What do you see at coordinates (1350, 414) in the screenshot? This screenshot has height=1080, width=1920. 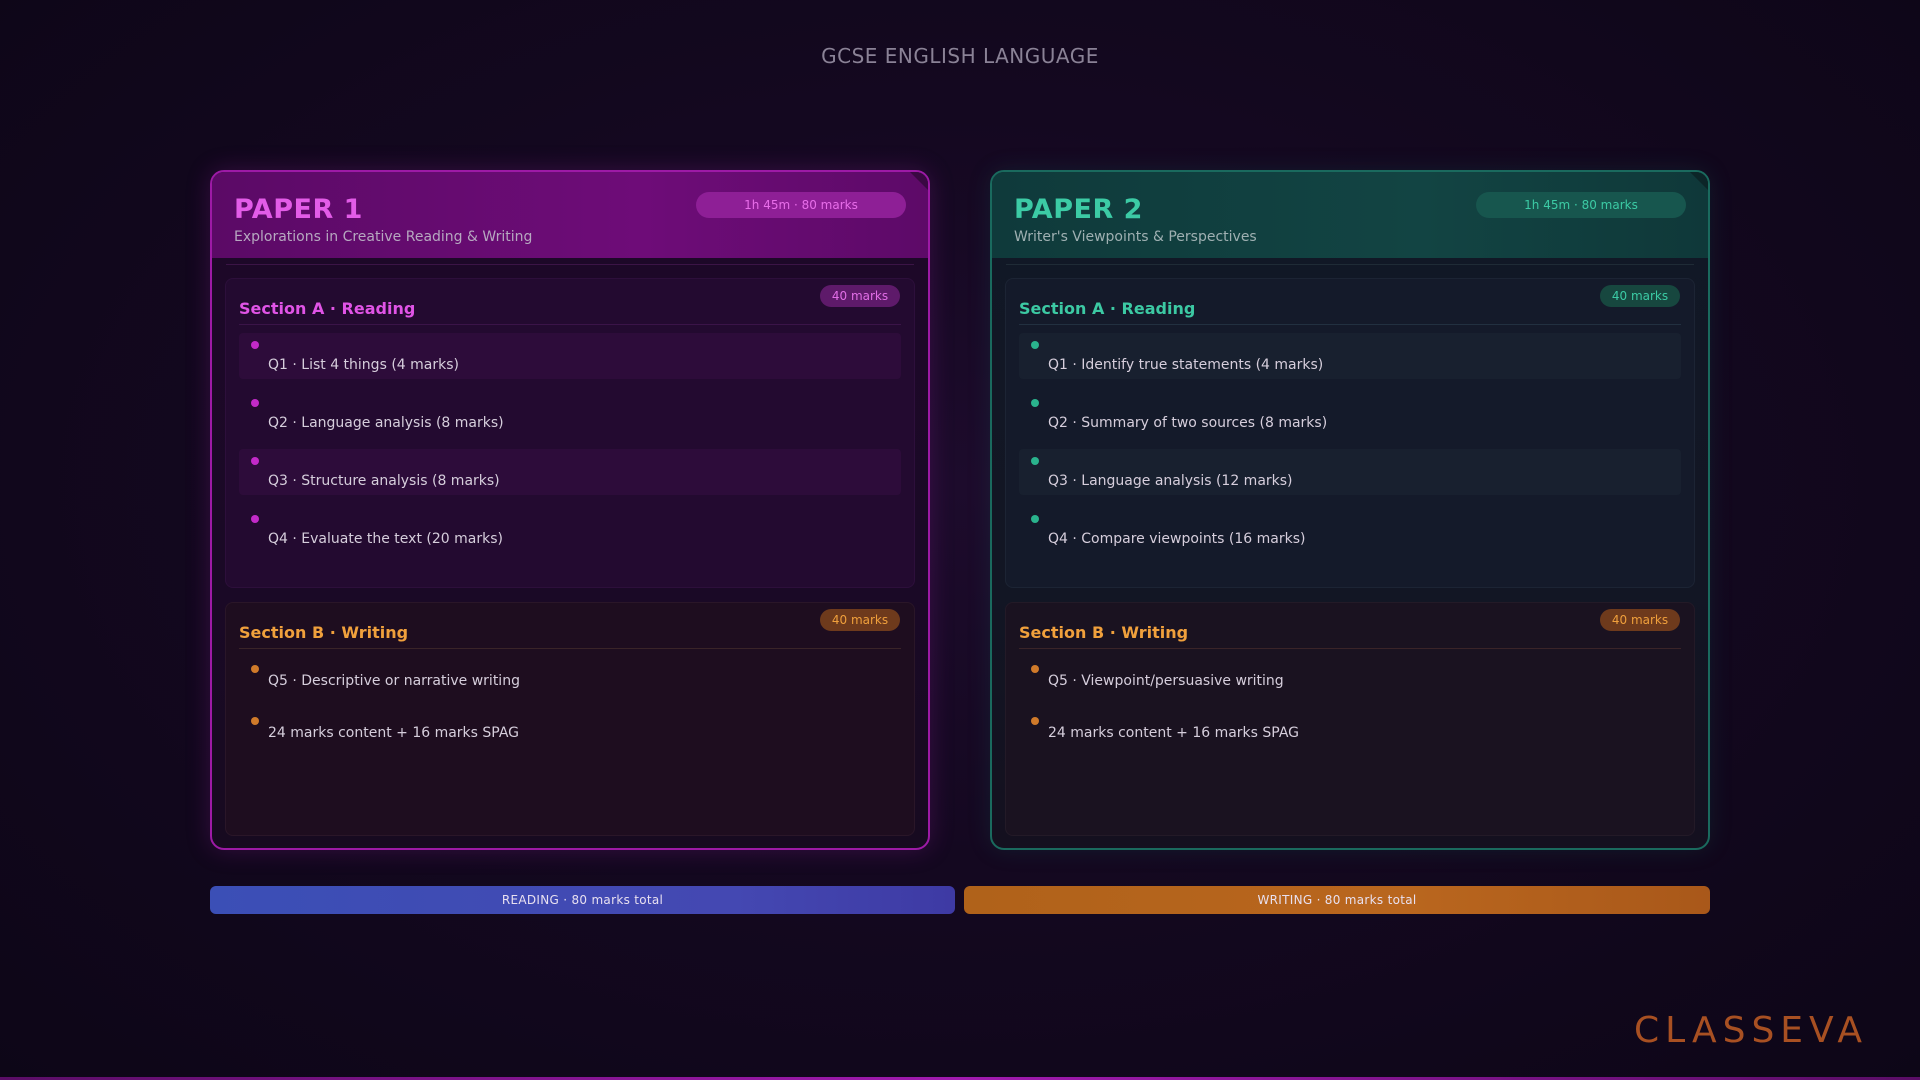 I see `list-item: Q2 · Summary of two sources (8 marks)` at bounding box center [1350, 414].